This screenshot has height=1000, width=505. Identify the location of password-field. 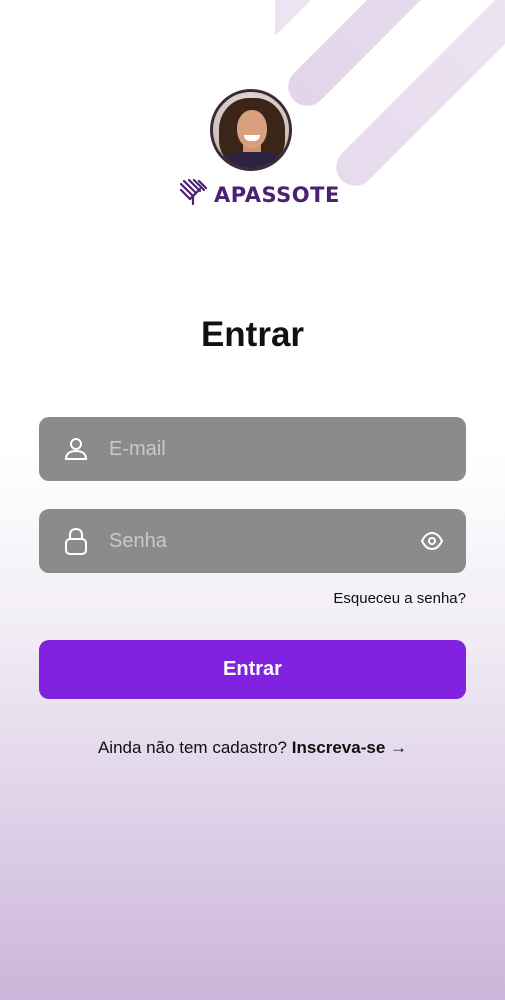
(252, 541).